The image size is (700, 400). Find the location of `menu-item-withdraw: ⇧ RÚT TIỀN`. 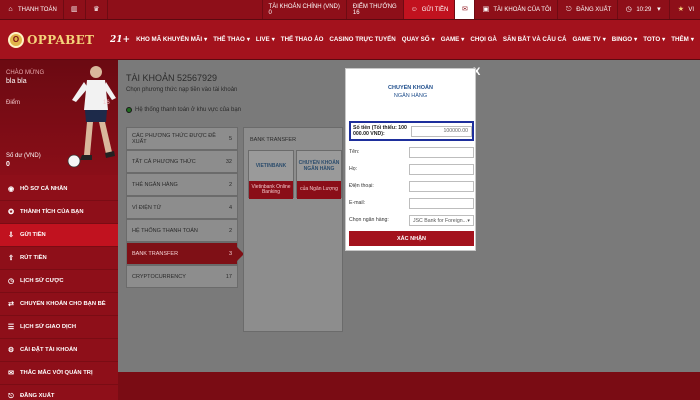

menu-item-withdraw: ⇧ RÚT TIỀN is located at coordinates (59, 258).